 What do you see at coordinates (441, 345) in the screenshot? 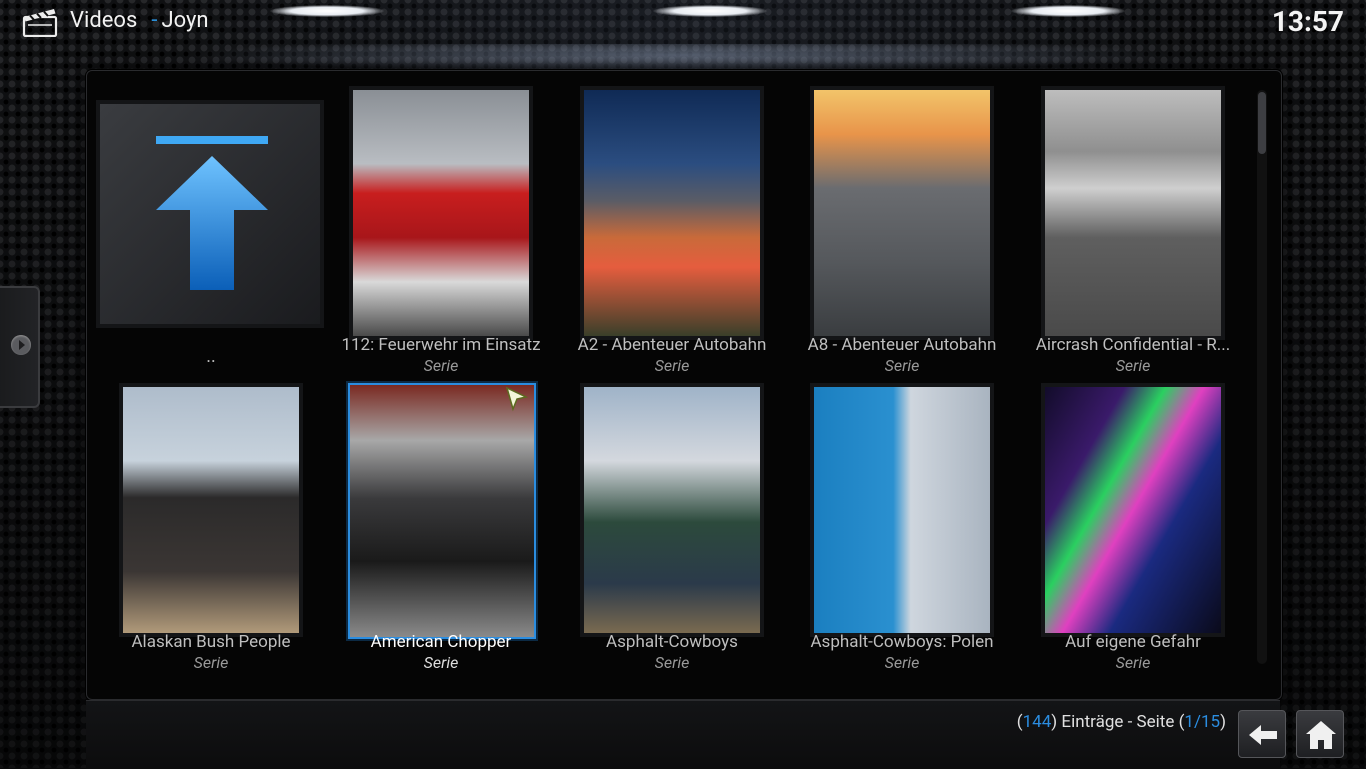
I see `item-title: 112: Feuerwehr im Einsatz` at bounding box center [441, 345].